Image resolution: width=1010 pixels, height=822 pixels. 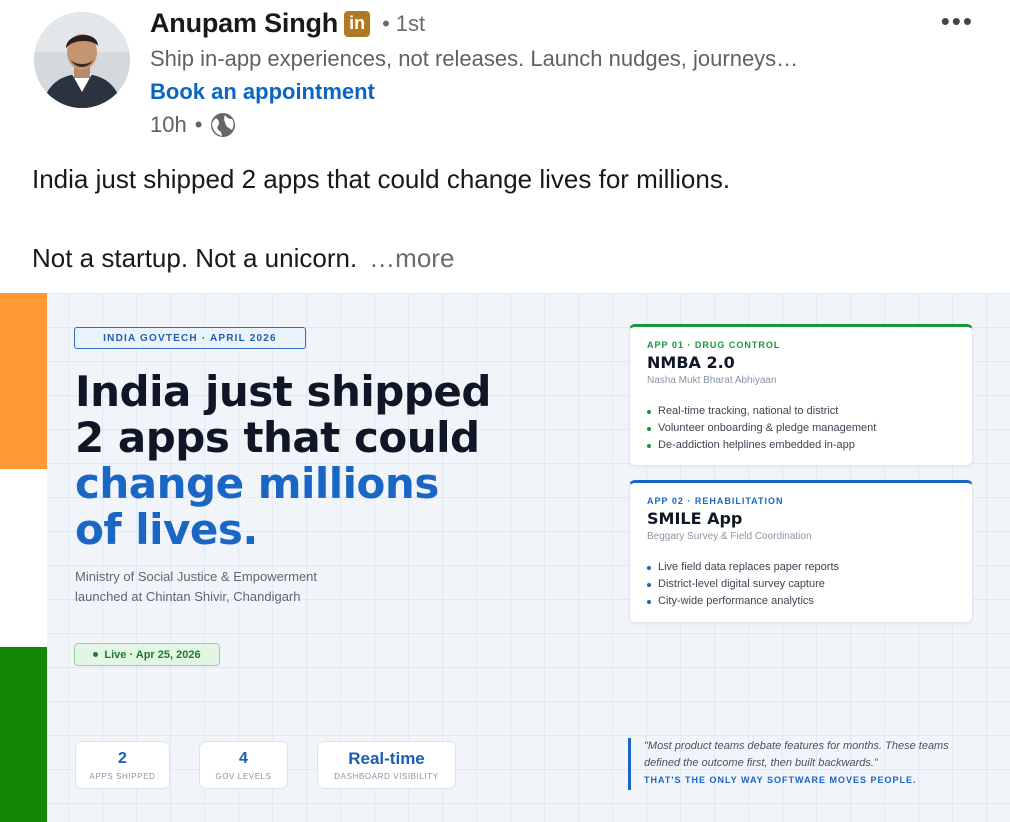 I want to click on title-line: India just shipped, so click(x=283, y=391).